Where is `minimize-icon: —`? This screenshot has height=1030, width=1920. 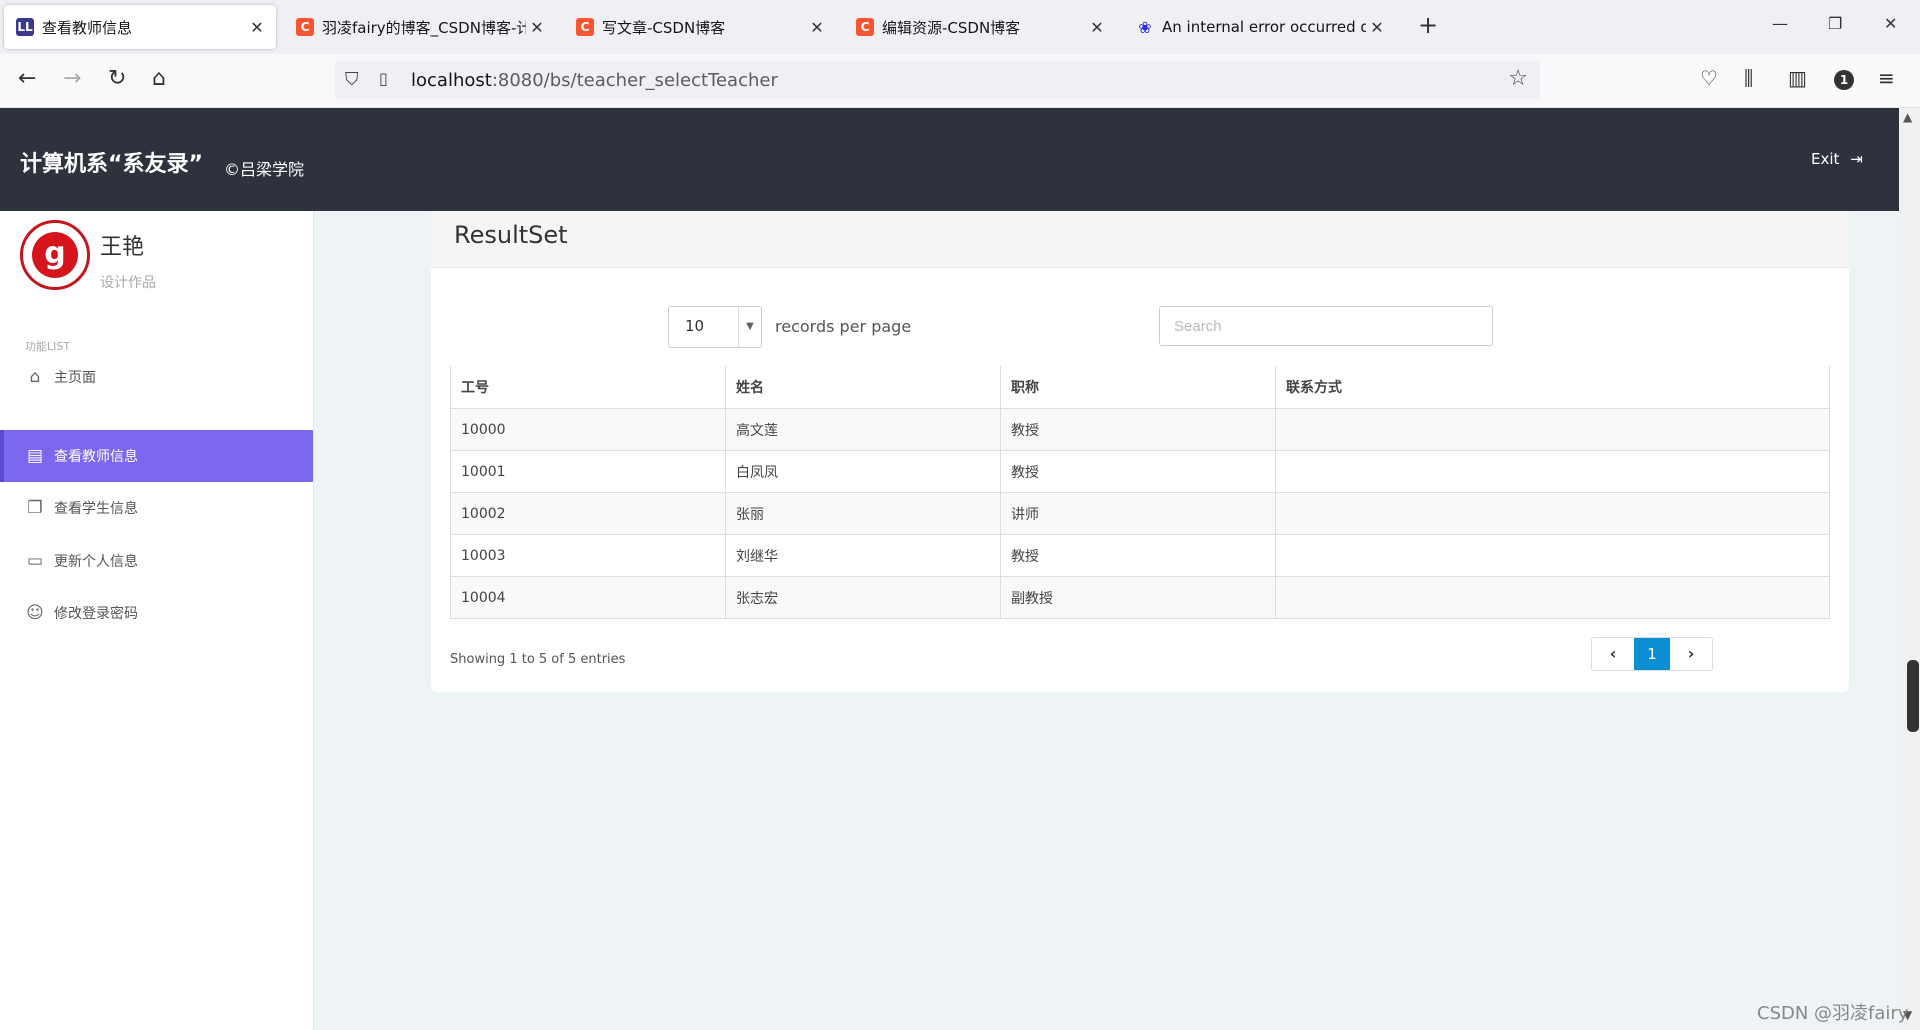
minimize-icon: — is located at coordinates (1780, 23).